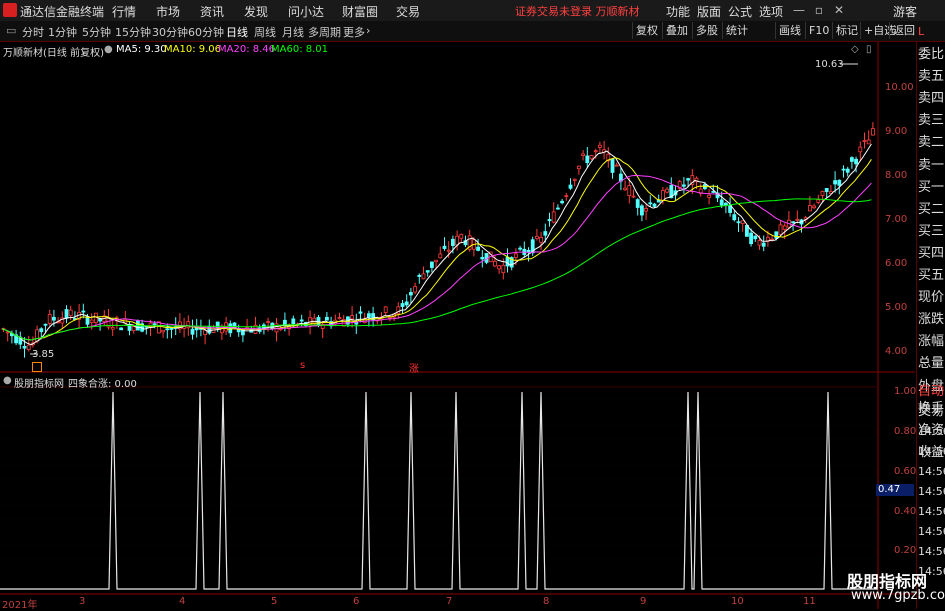 The width and height of the screenshot is (945, 611). I want to click on tab-period-day: 日线, so click(237, 32).